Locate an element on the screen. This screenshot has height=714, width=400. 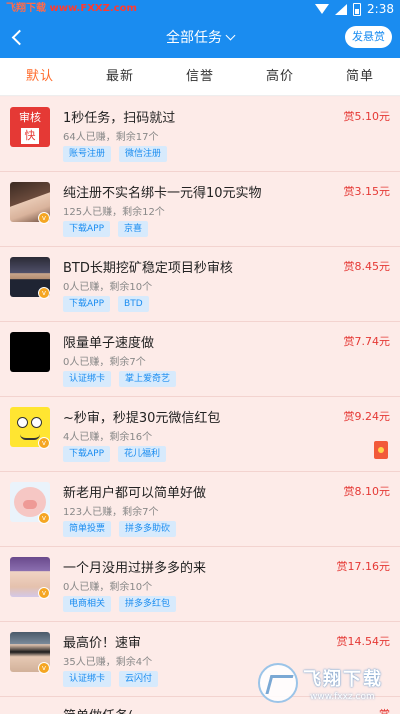
status-site-label: 飞翔下载 www.FXXZ.com is located at coordinates (71, 9).